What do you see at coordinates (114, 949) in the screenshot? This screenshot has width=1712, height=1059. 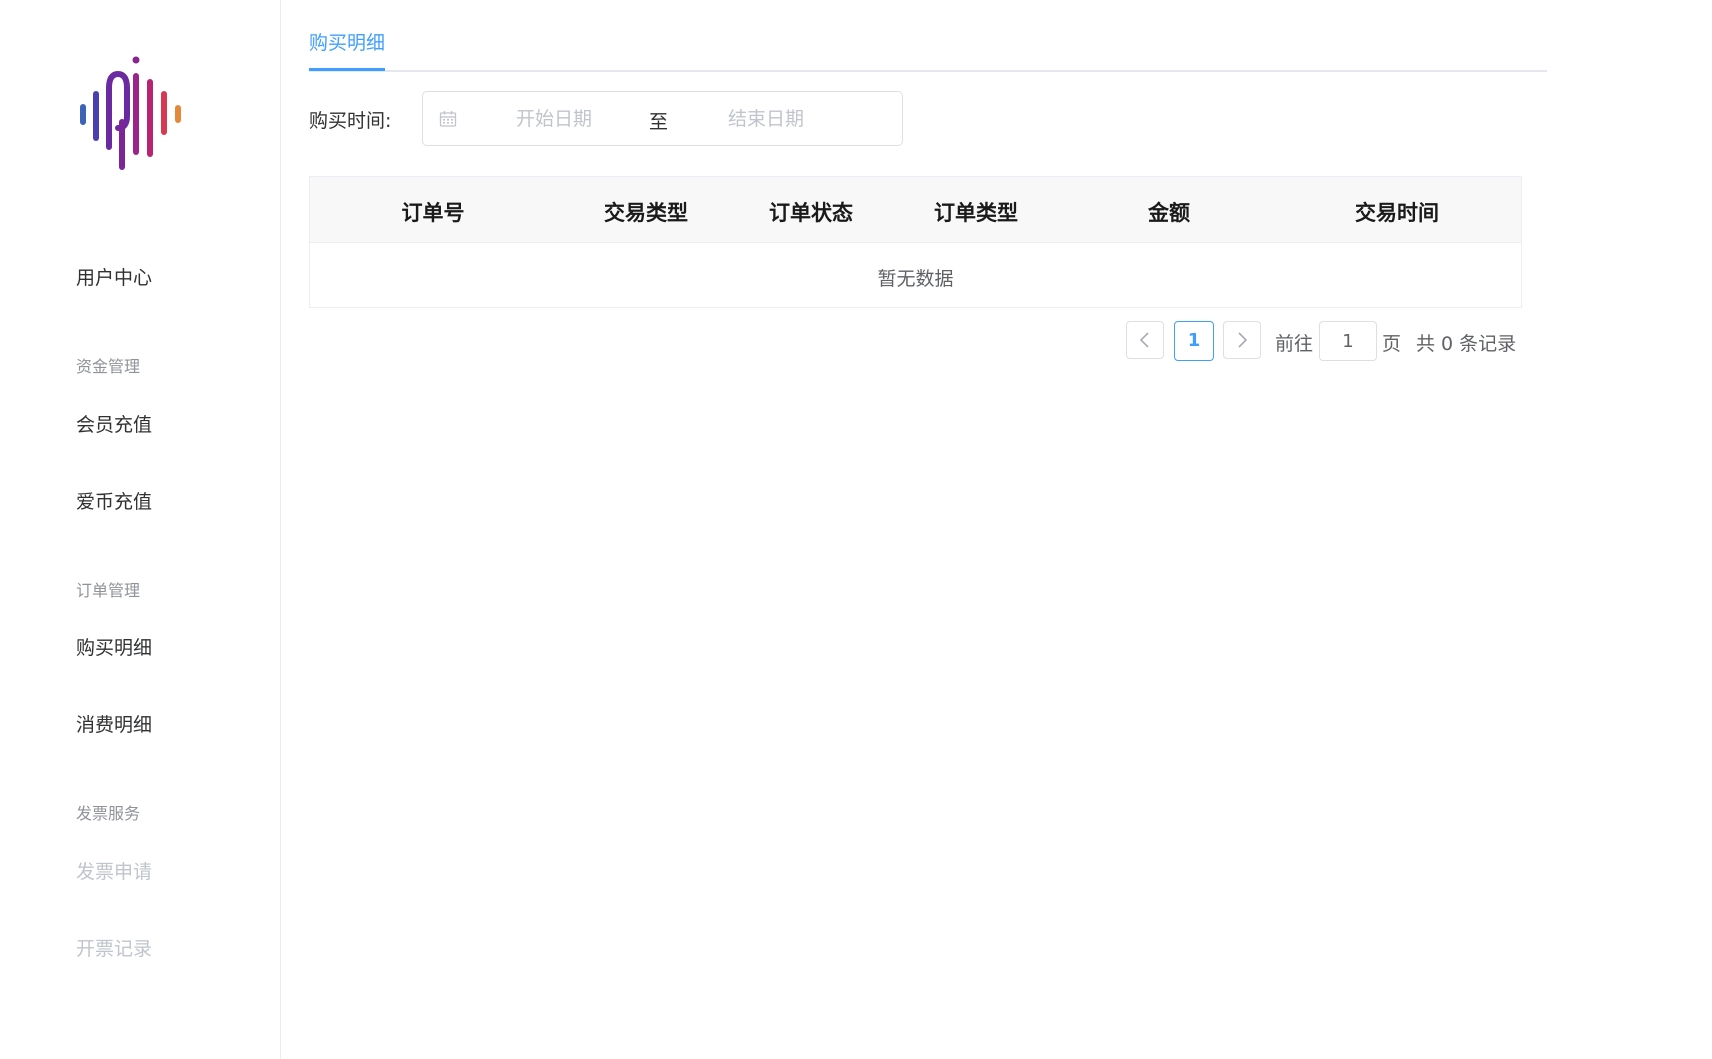 I see `sidebar-item-invoice-records: 开票记录` at bounding box center [114, 949].